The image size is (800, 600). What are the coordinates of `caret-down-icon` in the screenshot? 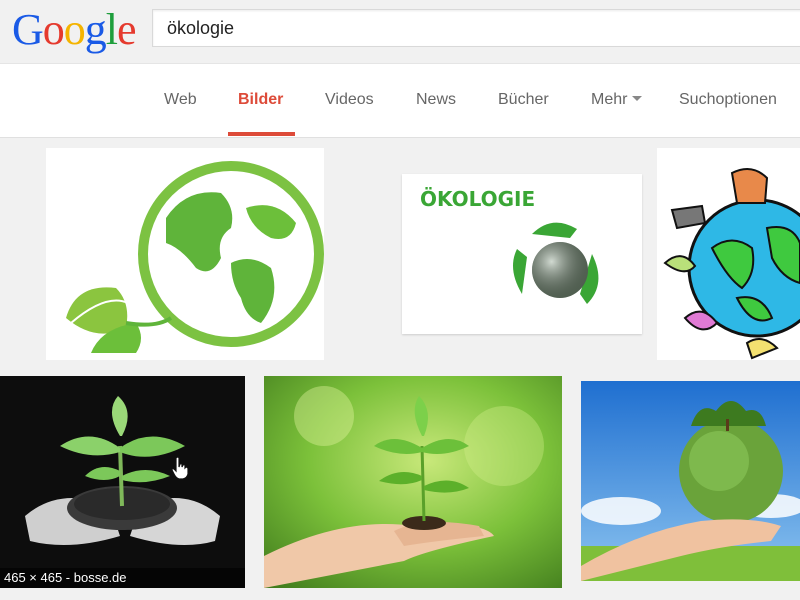 It's located at (637, 99).